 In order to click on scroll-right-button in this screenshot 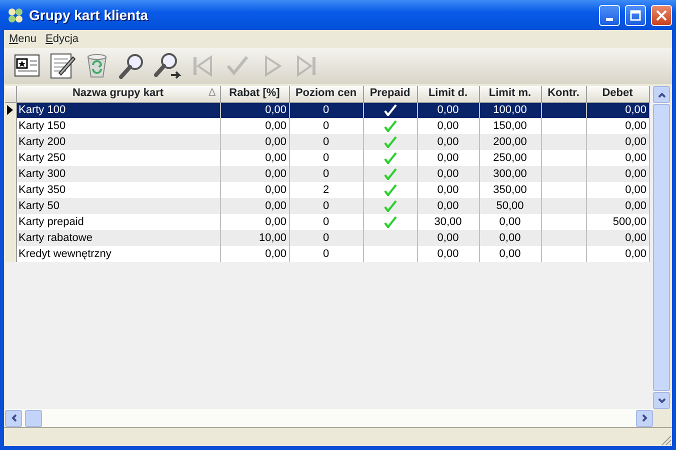, I will do `click(644, 418)`.